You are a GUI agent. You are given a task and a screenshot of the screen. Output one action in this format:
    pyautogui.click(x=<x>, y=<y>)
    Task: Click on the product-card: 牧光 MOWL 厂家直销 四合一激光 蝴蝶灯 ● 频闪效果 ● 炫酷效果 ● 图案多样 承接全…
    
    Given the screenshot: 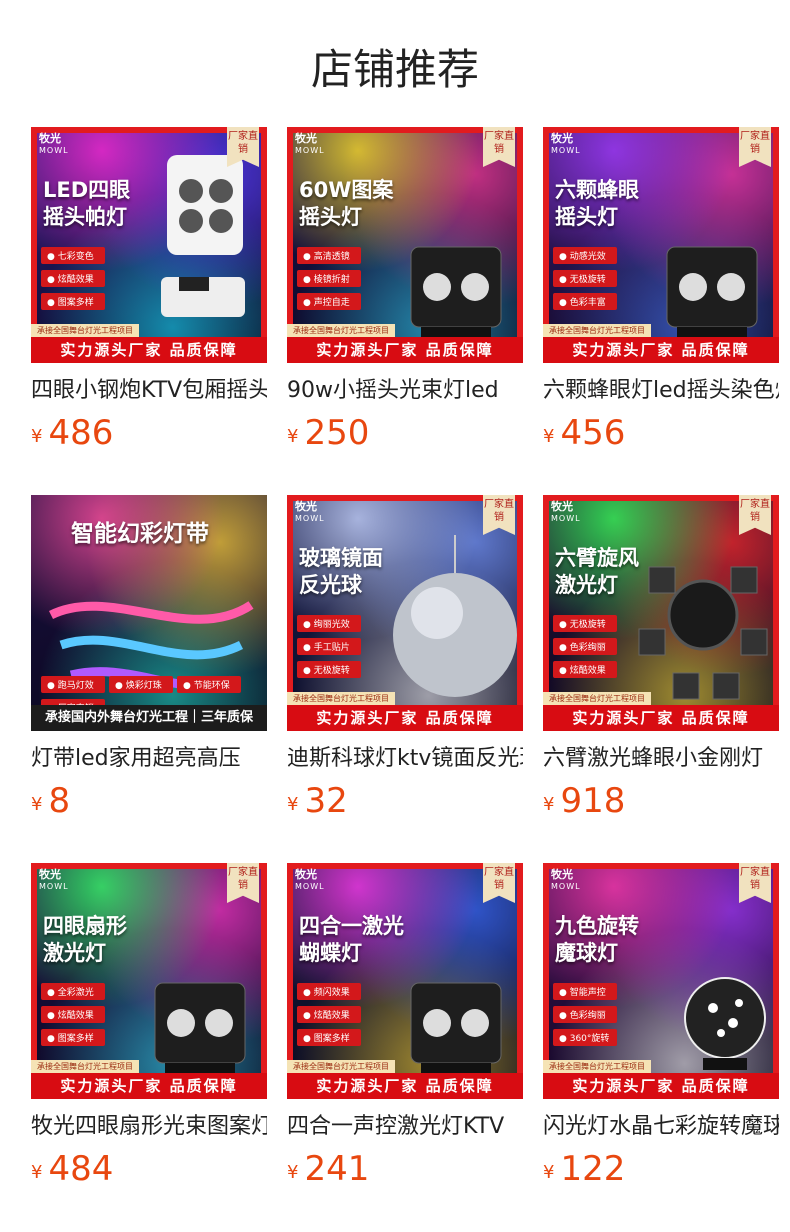 What is the action you would take?
    pyautogui.click(x=405, y=1026)
    